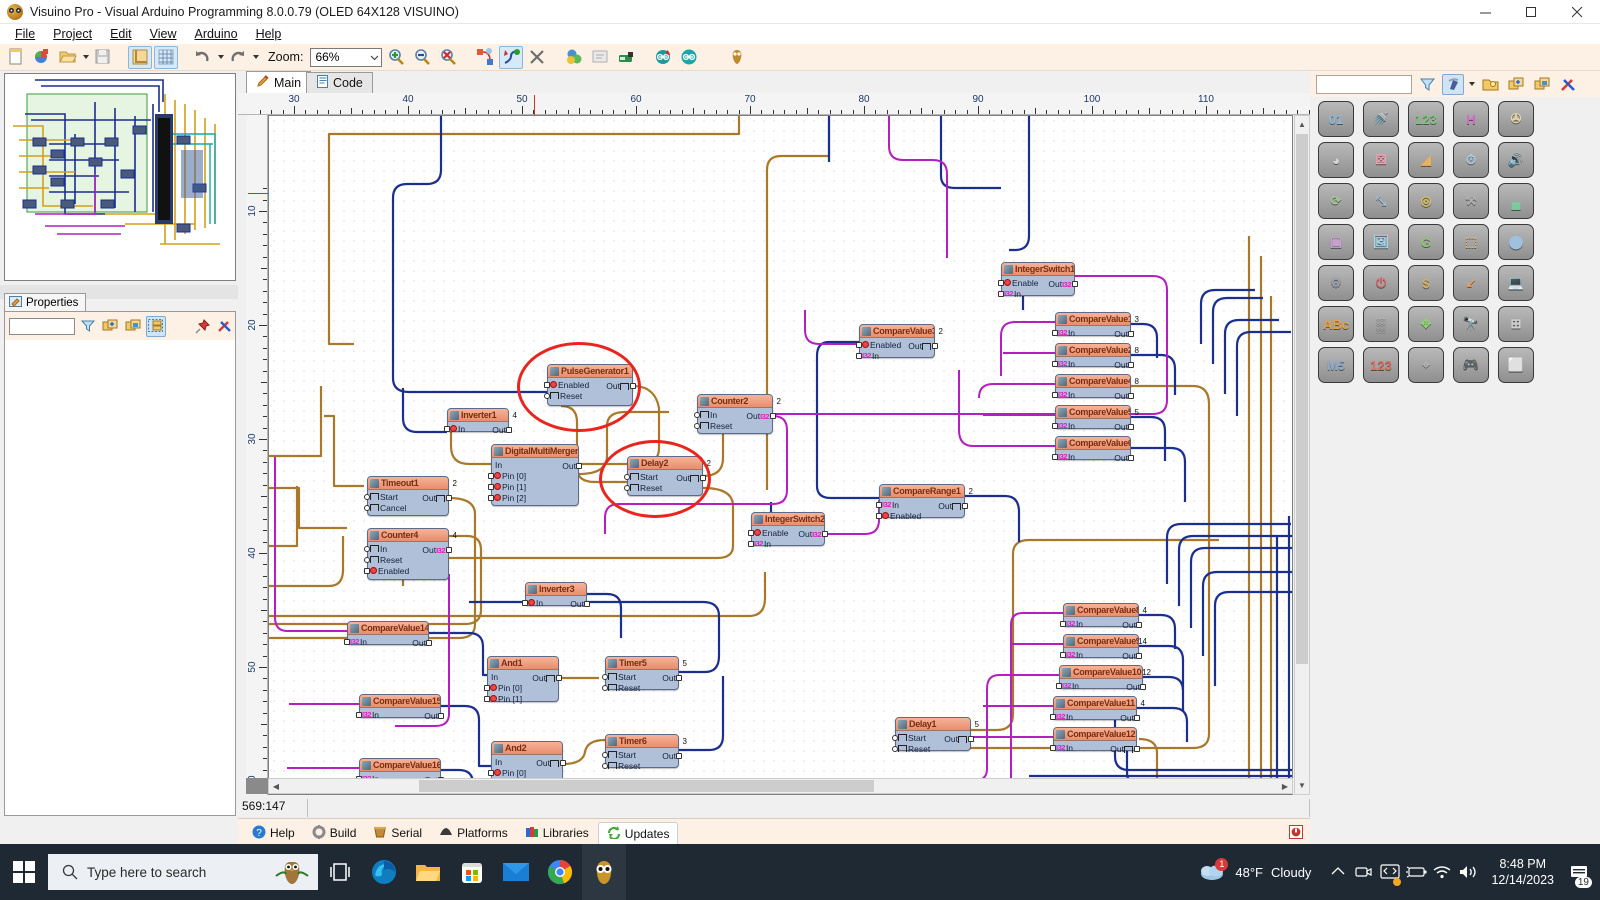  Describe the element at coordinates (1103, 647) in the screenshot. I see `component-comparevalue9: CompareValue9 I32 In Out 14` at that location.